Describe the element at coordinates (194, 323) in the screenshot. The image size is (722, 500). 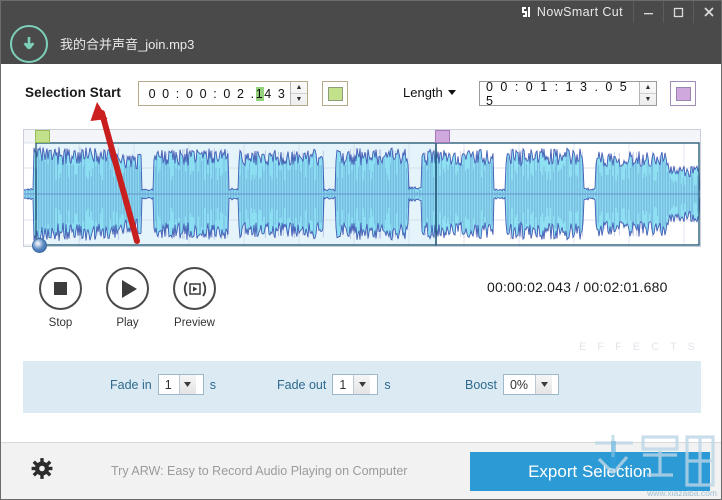
I see `preview-button-label: Preview` at that location.